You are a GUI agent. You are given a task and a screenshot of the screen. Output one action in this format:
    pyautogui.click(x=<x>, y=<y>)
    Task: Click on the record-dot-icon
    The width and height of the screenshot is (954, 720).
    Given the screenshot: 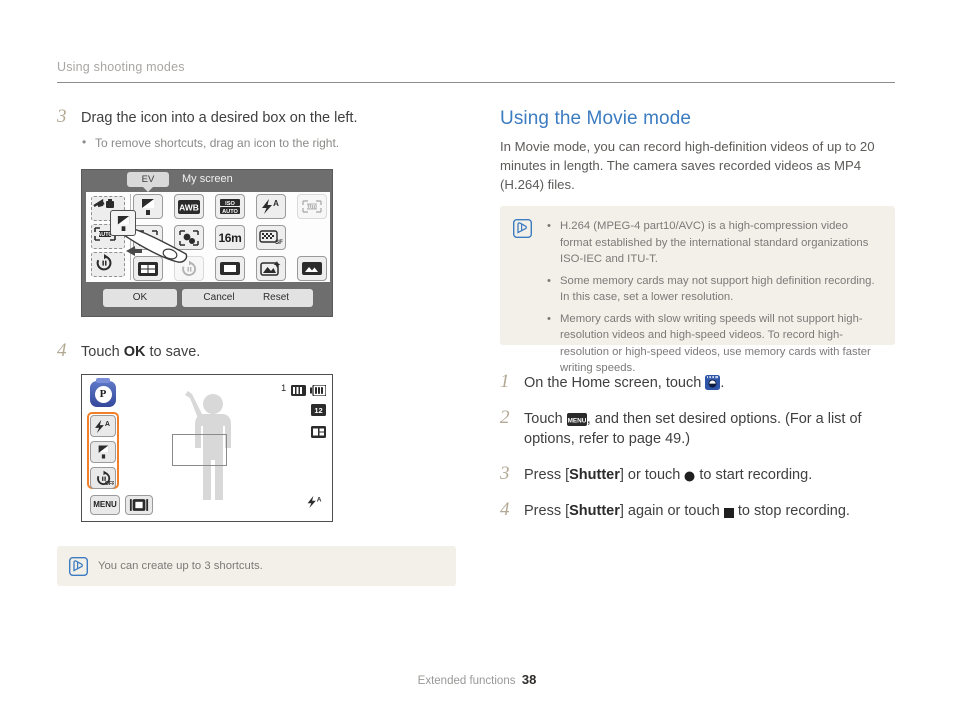 What is the action you would take?
    pyautogui.click(x=689, y=476)
    